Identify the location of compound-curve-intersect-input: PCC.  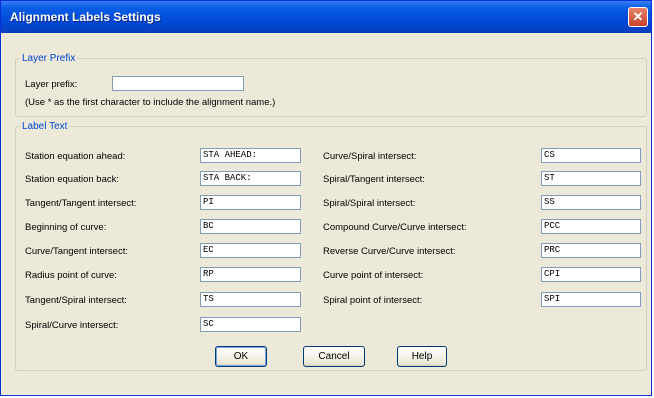
(591, 226).